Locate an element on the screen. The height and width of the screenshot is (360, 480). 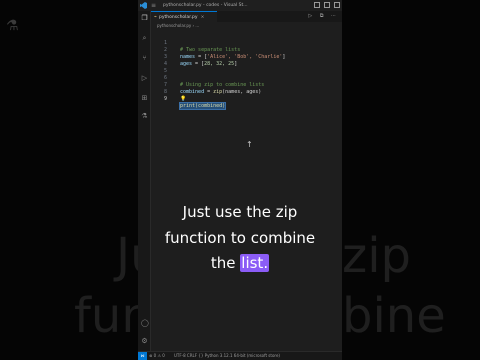
code-line: 4 is located at coordinates (246, 60).